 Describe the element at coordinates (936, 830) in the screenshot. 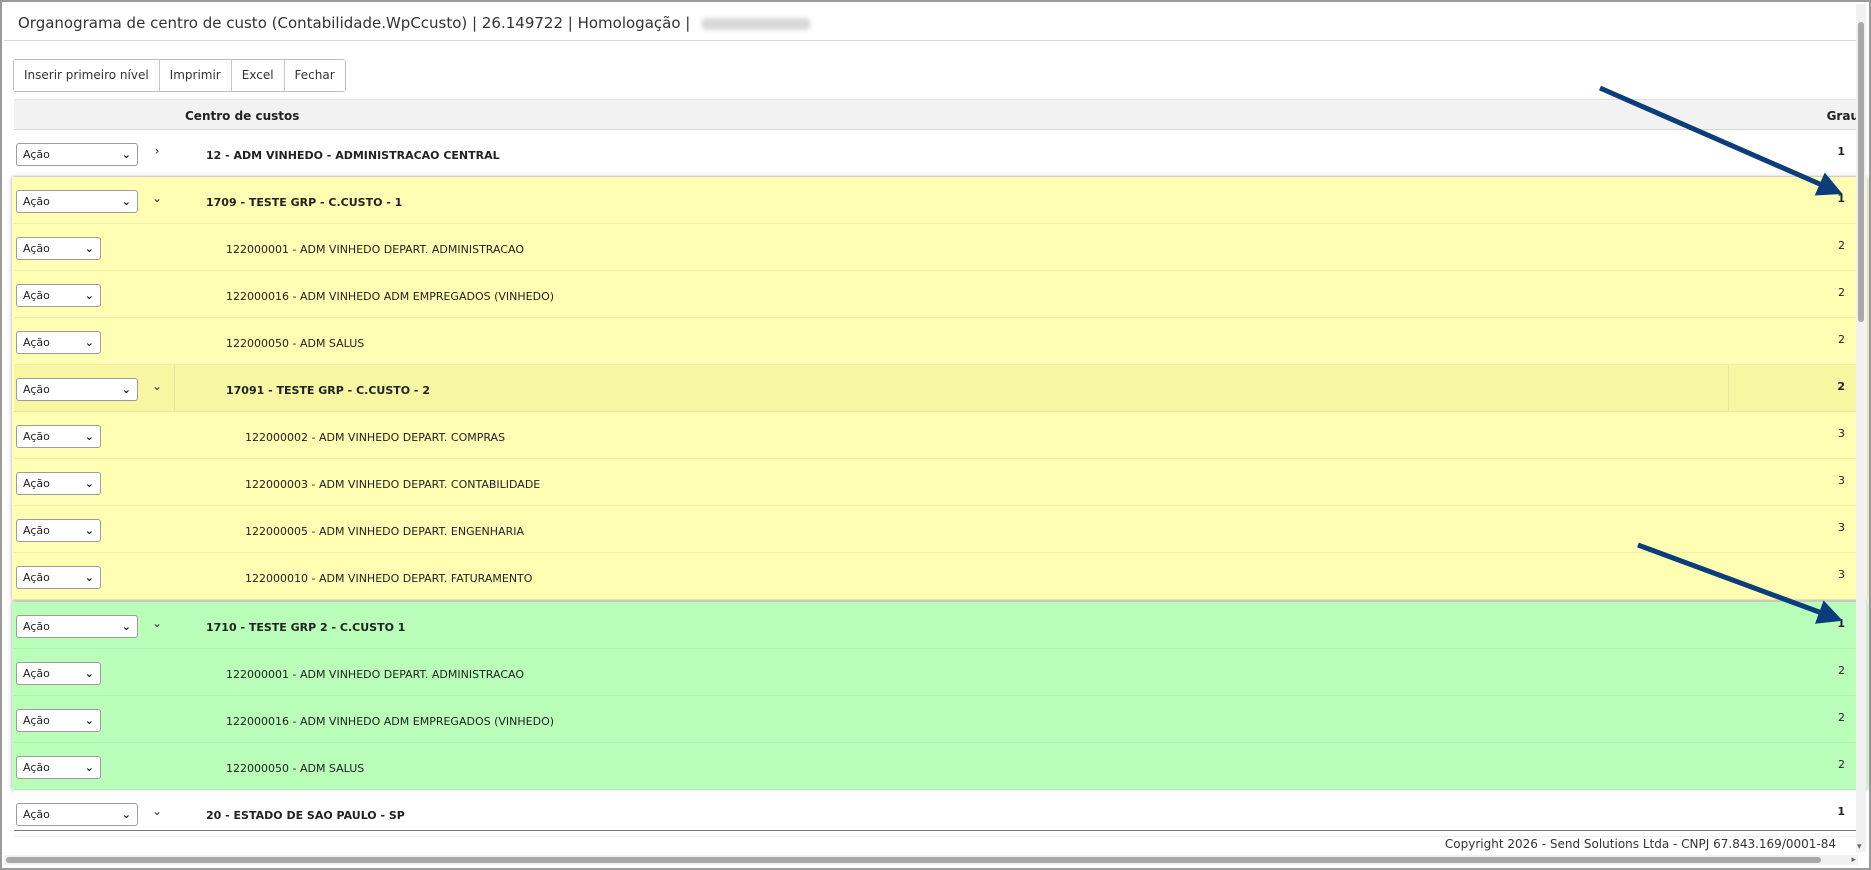

I see `footer-divider` at that location.